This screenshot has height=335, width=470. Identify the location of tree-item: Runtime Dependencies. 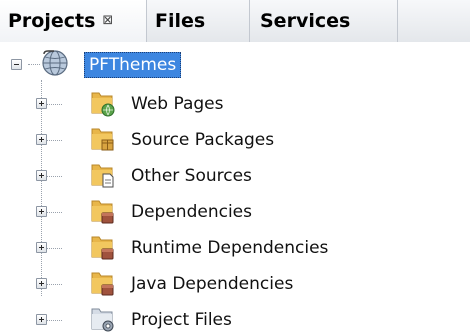
(229, 248).